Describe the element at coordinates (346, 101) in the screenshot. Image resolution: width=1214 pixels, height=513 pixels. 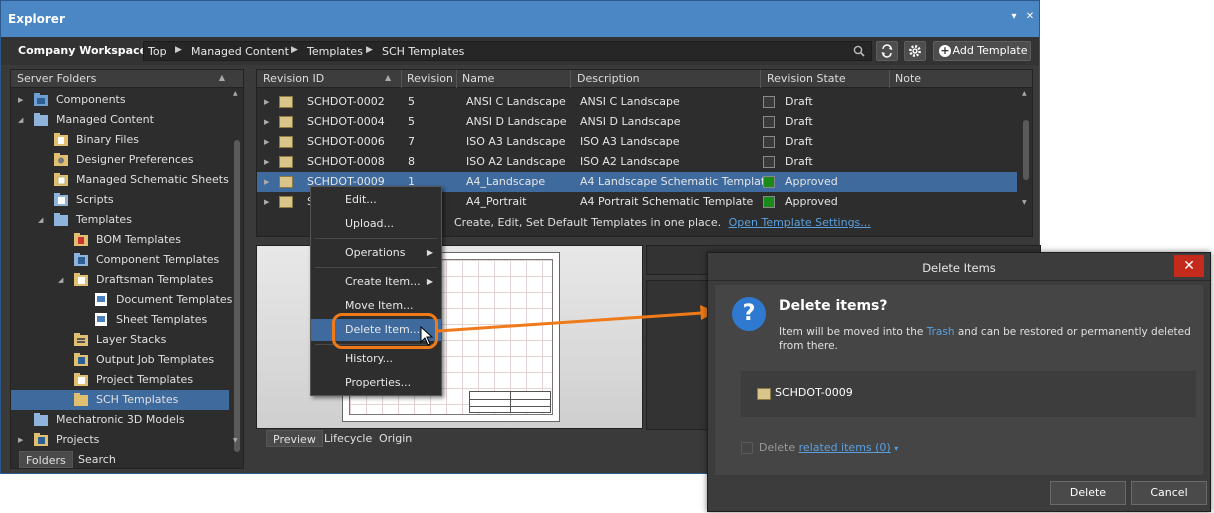
I see `cell-revision-id: SCHDOT-0002` at that location.